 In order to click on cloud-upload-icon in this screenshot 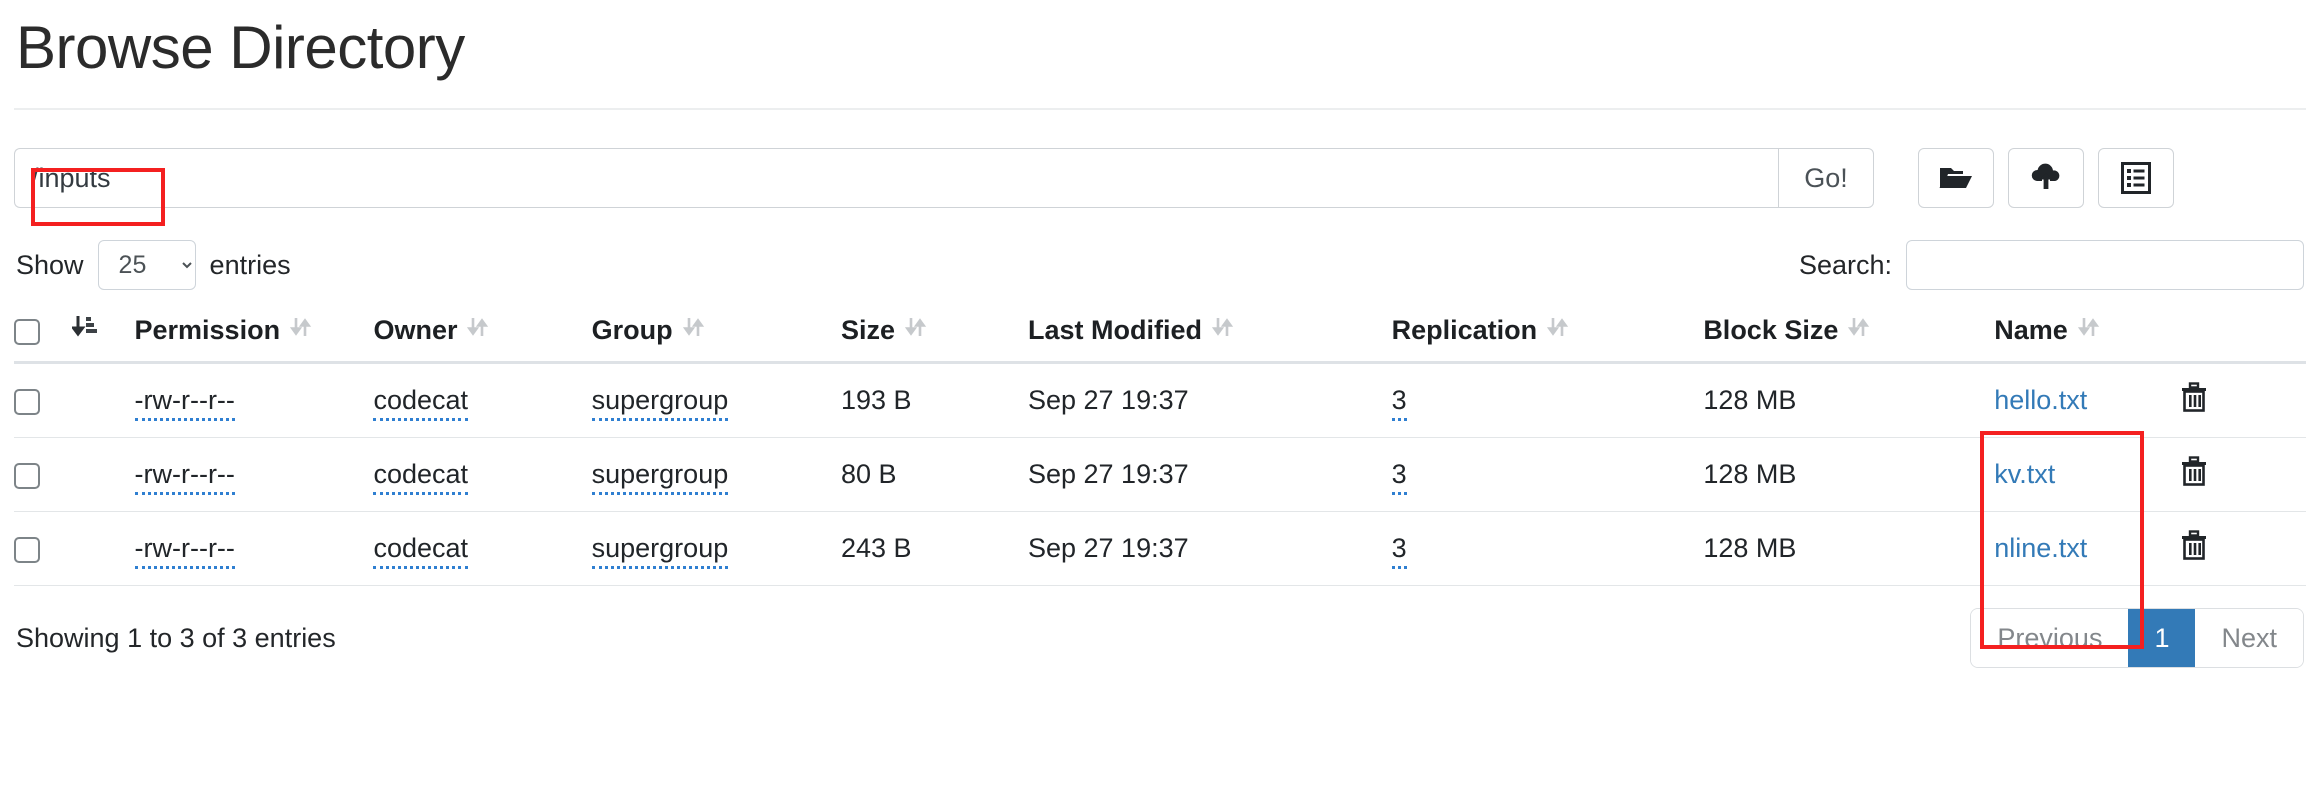, I will do `click(2046, 178)`.